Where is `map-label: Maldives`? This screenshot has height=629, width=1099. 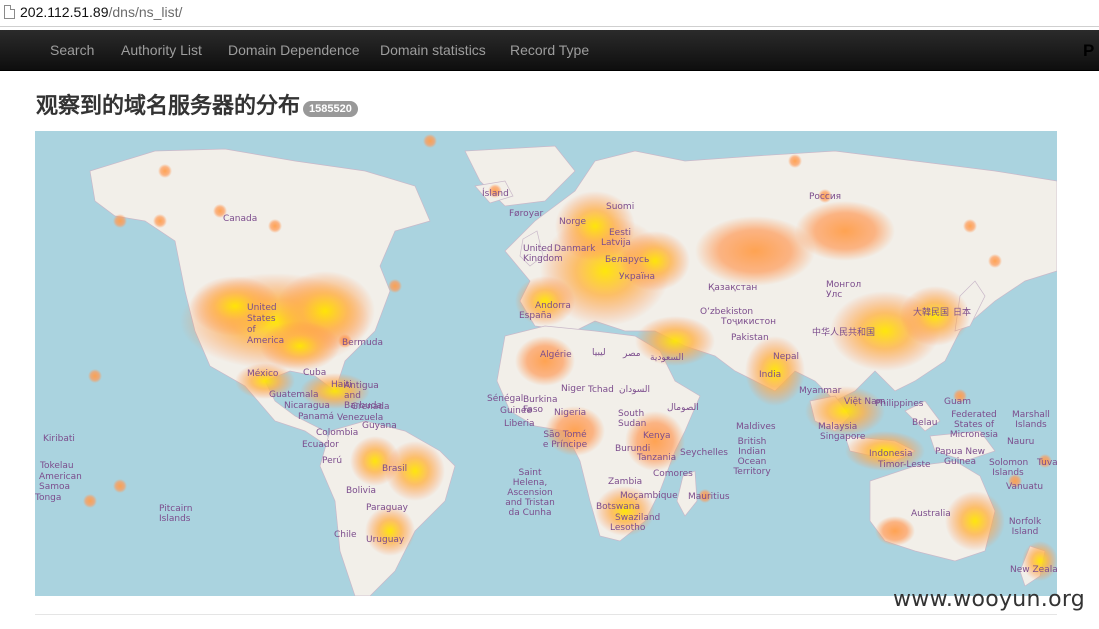 map-label: Maldives is located at coordinates (756, 427).